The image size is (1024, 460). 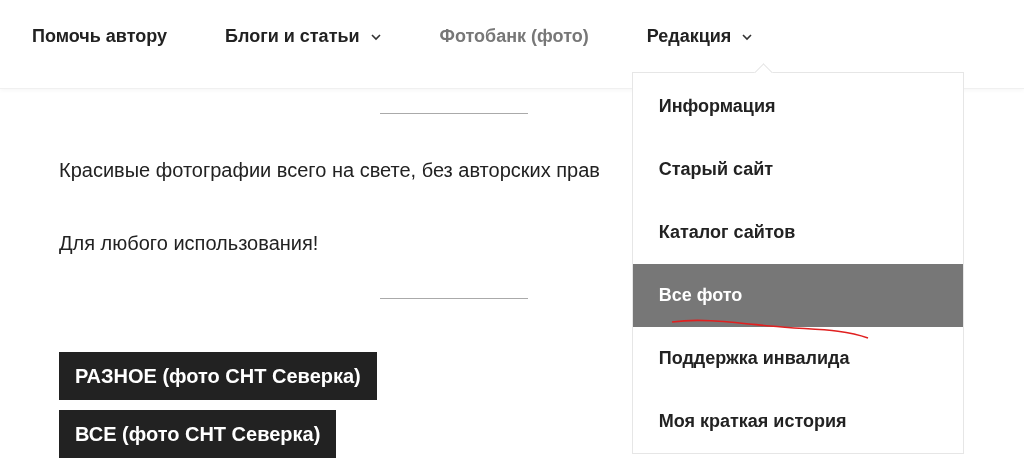 What do you see at coordinates (797, 232) in the screenshot?
I see `menu-item: Каталог сайтов` at bounding box center [797, 232].